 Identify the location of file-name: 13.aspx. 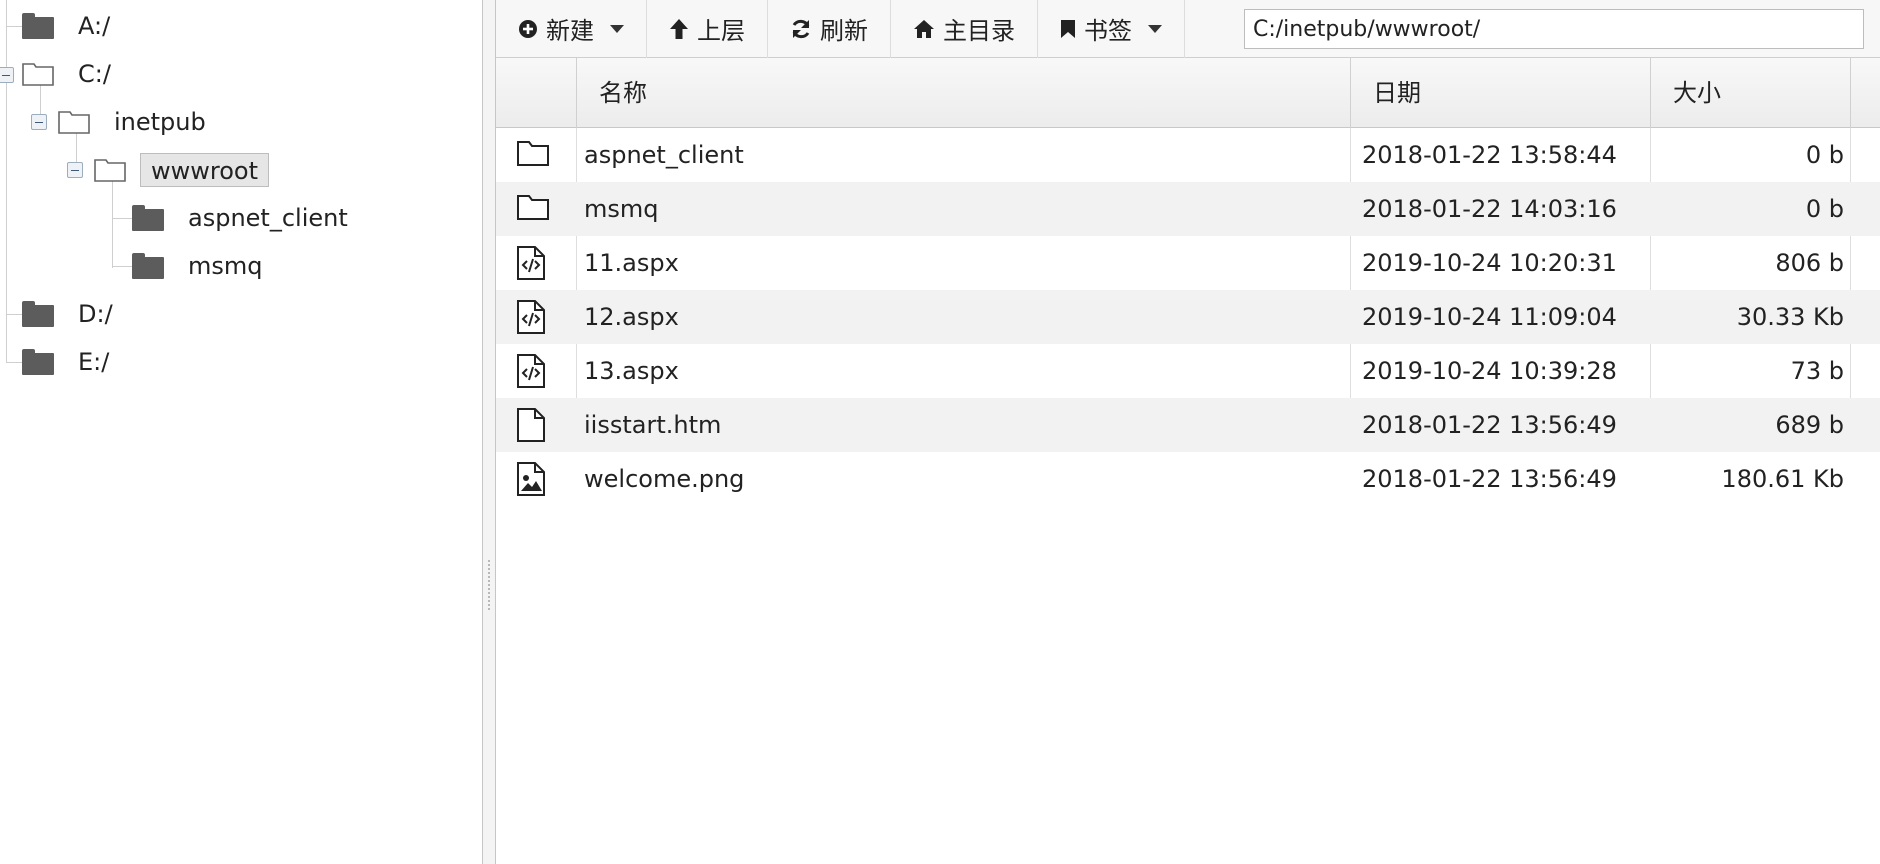
(631, 371).